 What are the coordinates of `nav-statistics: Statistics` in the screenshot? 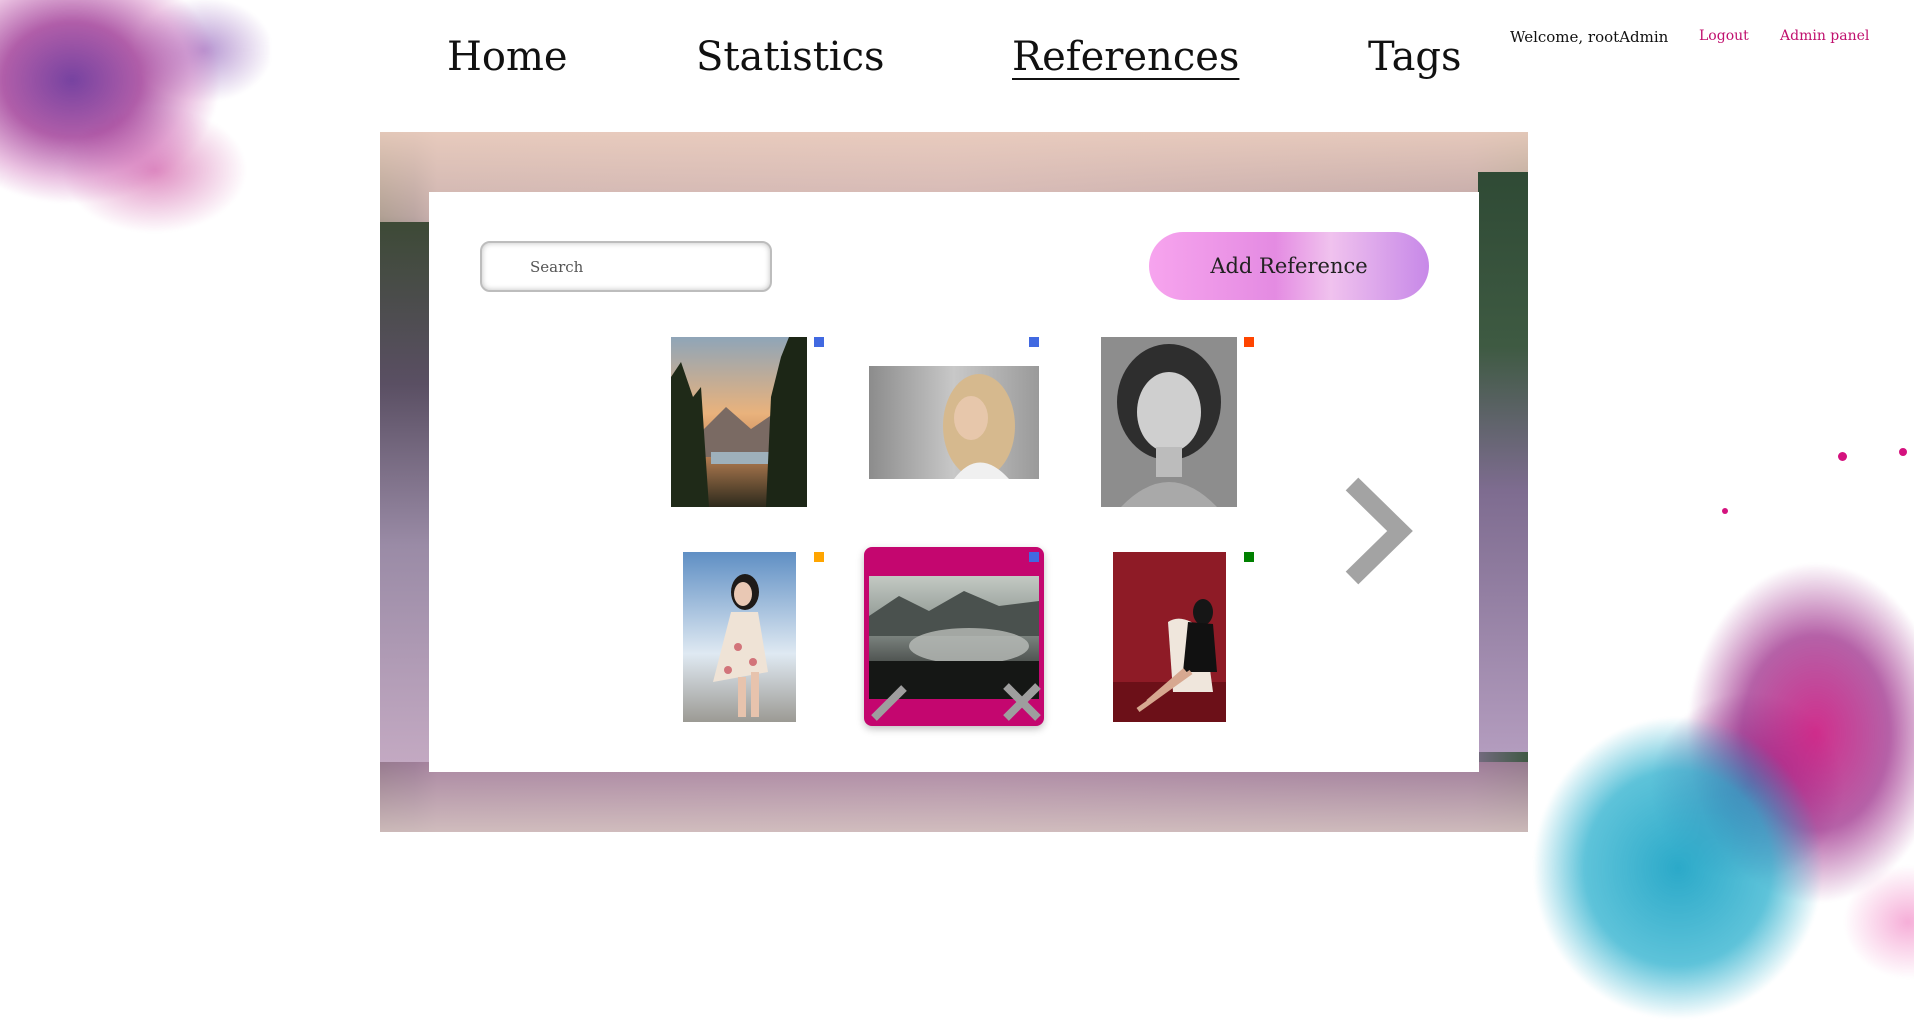 It's located at (790, 57).